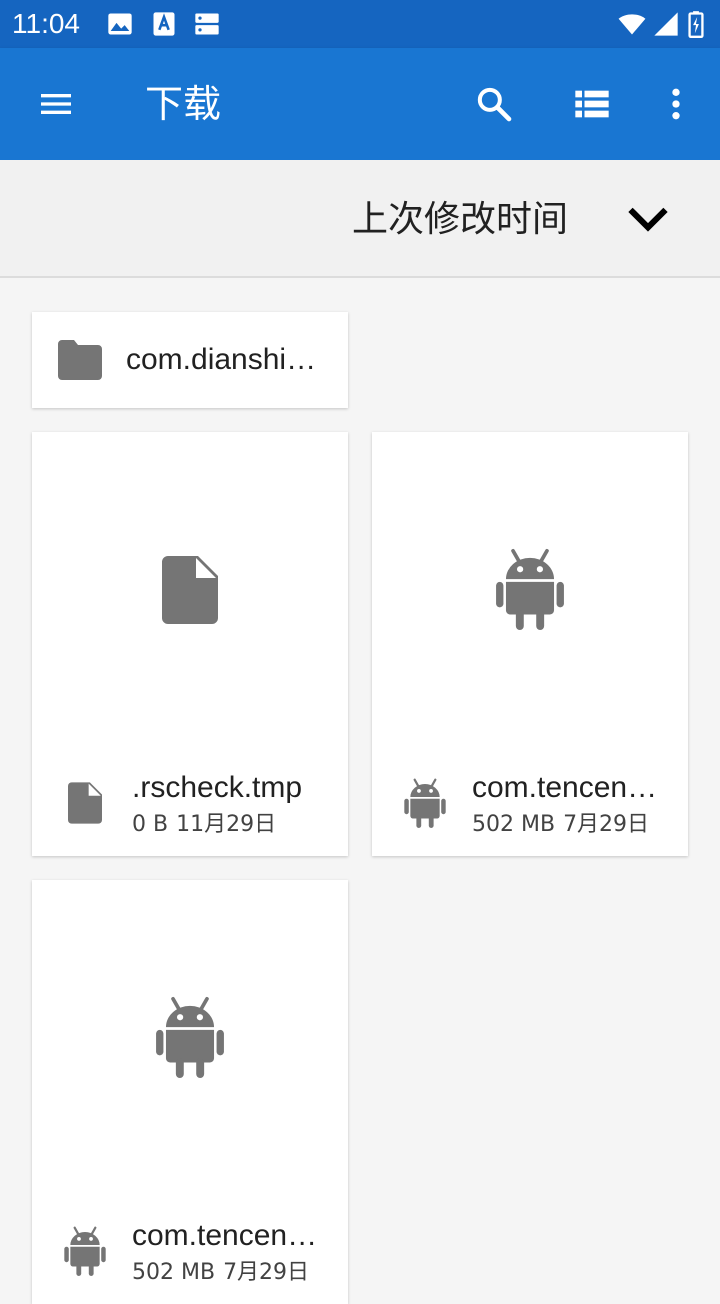  What do you see at coordinates (190, 644) in the screenshot?
I see `file-item: .rscheck.tmp 0 B 11月29日` at bounding box center [190, 644].